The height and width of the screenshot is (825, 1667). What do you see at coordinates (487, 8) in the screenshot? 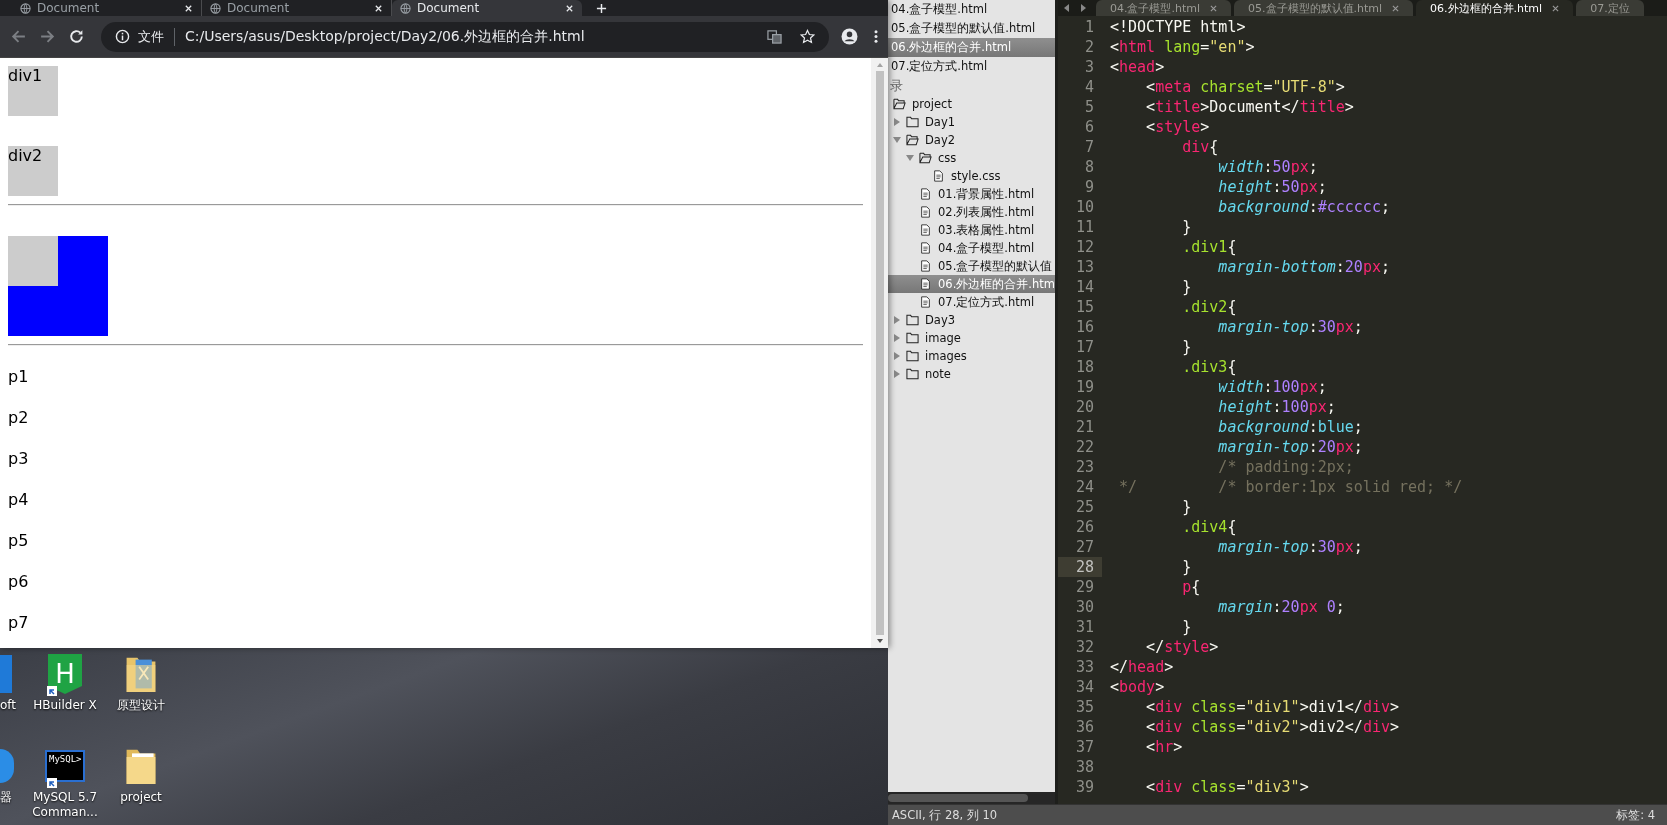
I see `browser-tab: Document` at bounding box center [487, 8].